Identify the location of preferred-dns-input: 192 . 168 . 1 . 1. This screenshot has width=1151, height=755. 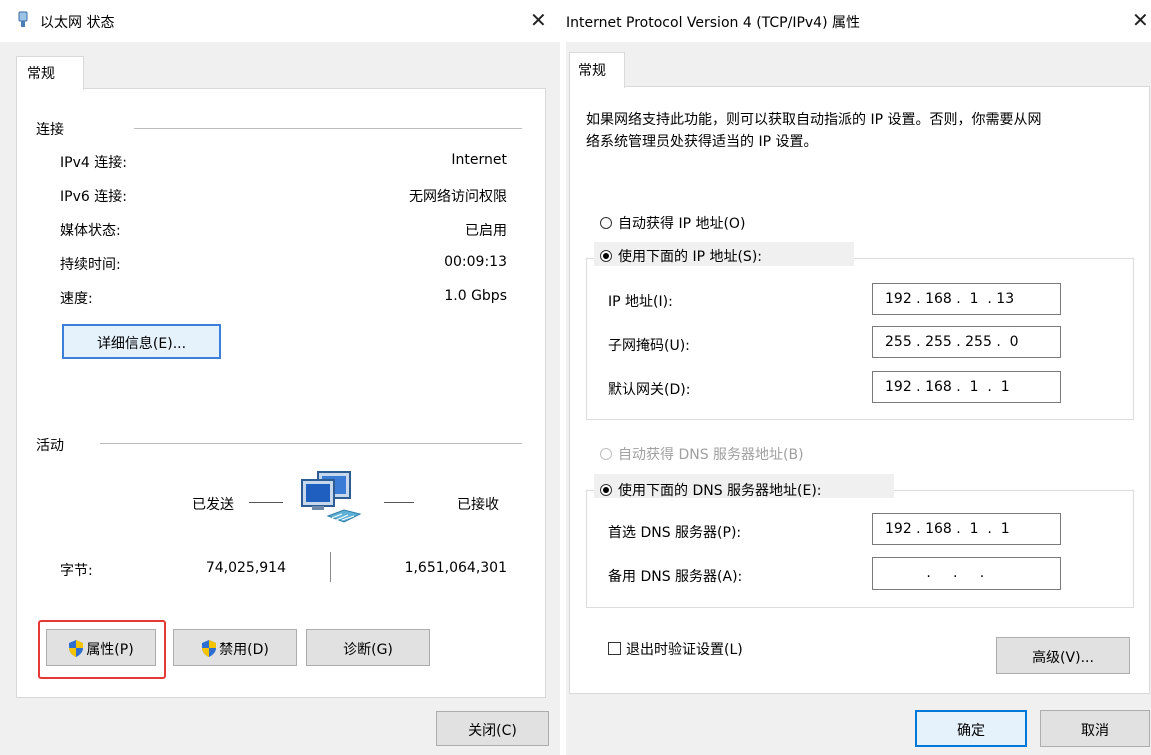
(966, 529).